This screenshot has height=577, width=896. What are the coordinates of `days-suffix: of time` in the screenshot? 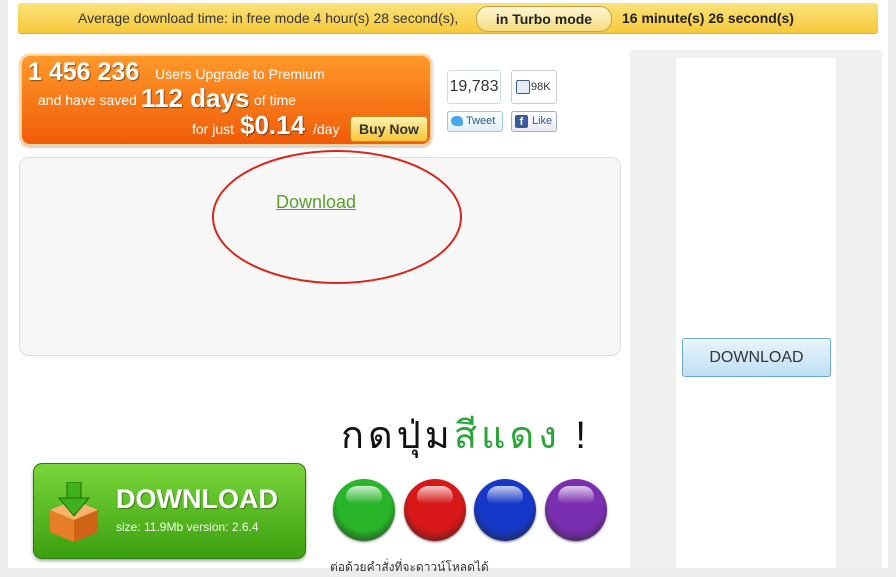 It's located at (275, 100).